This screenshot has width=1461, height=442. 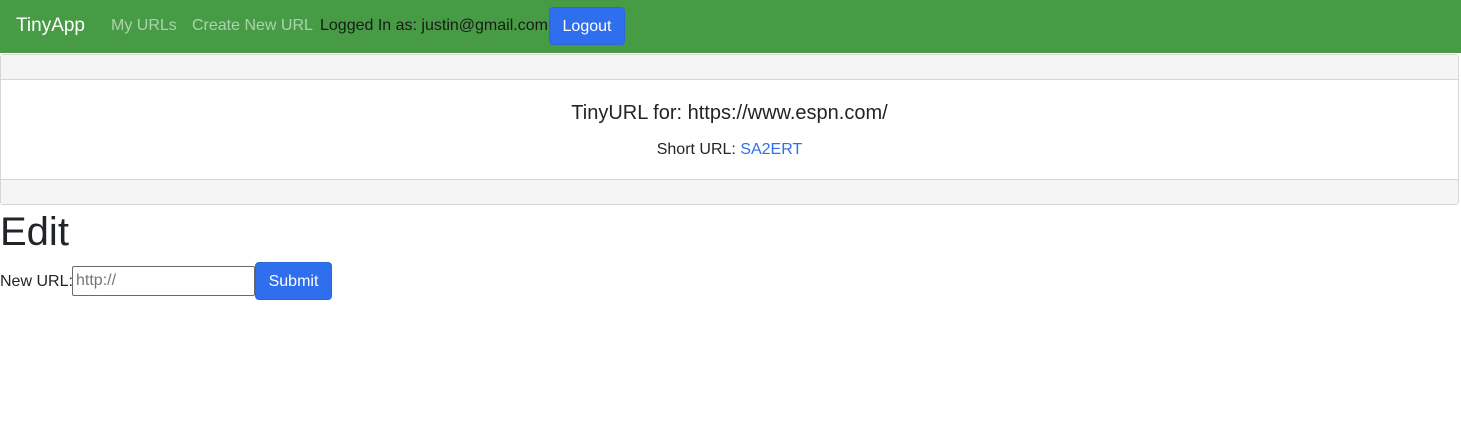 What do you see at coordinates (163, 281) in the screenshot?
I see `new-url-input` at bounding box center [163, 281].